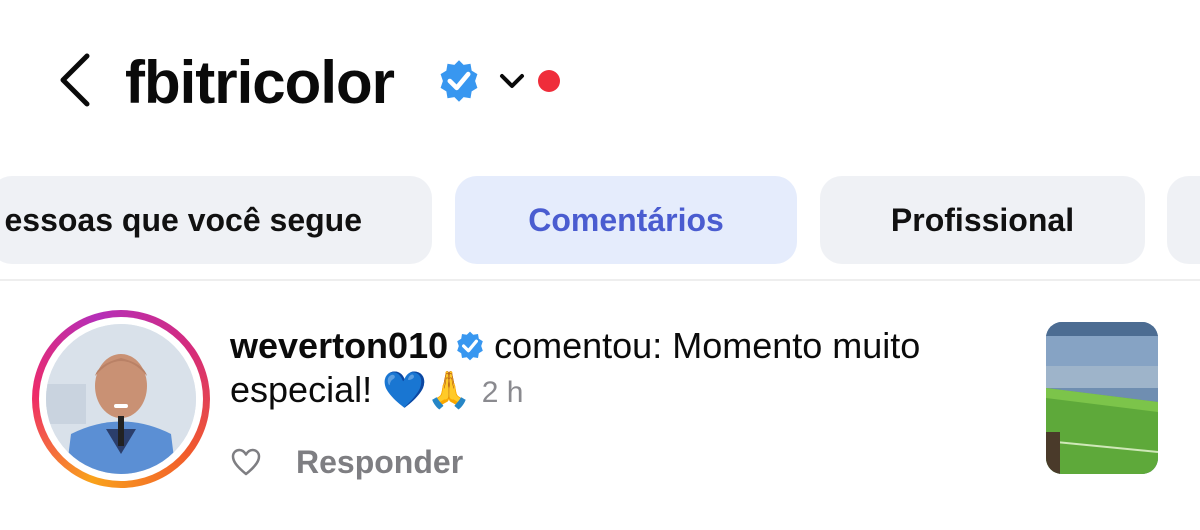  I want to click on comment-emojis: 💙🙏, so click(427, 390).